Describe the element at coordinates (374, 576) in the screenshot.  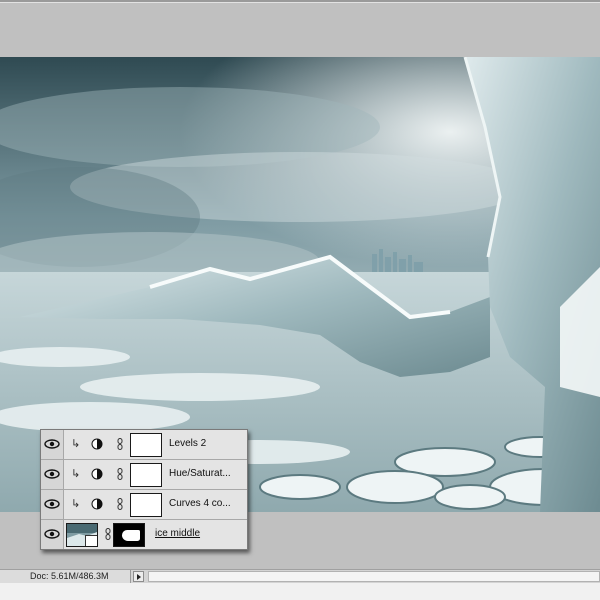
I see `horizontal-scrollbar` at that location.